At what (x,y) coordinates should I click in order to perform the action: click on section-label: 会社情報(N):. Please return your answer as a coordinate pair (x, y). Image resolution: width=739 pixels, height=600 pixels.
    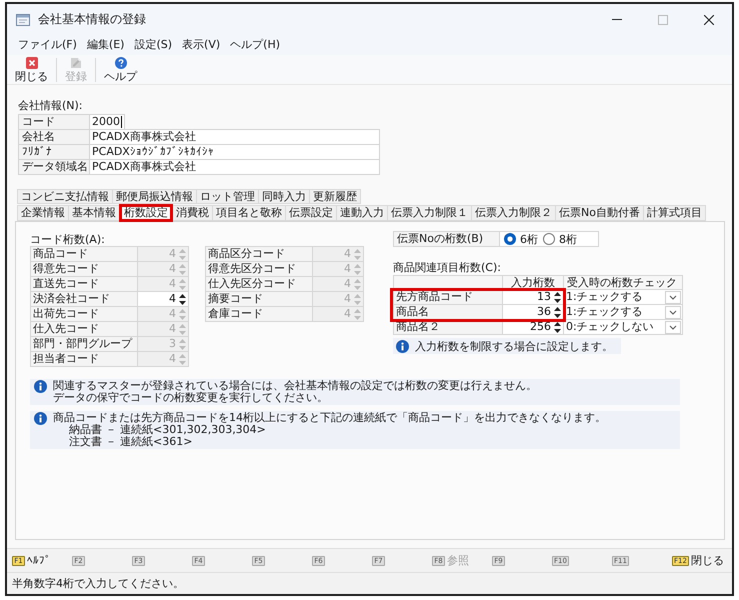
    Looking at the image, I should click on (51, 106).